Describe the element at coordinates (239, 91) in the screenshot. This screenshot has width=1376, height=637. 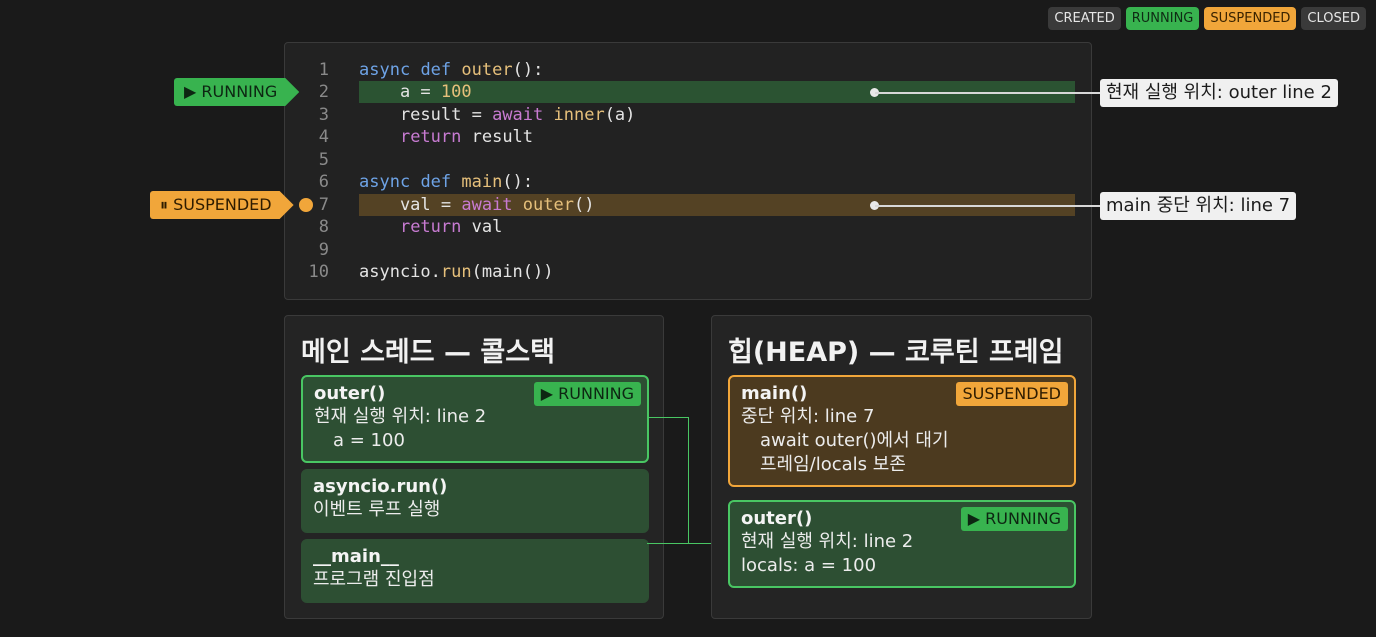
I see `running-tag-label: RUNNING` at that location.